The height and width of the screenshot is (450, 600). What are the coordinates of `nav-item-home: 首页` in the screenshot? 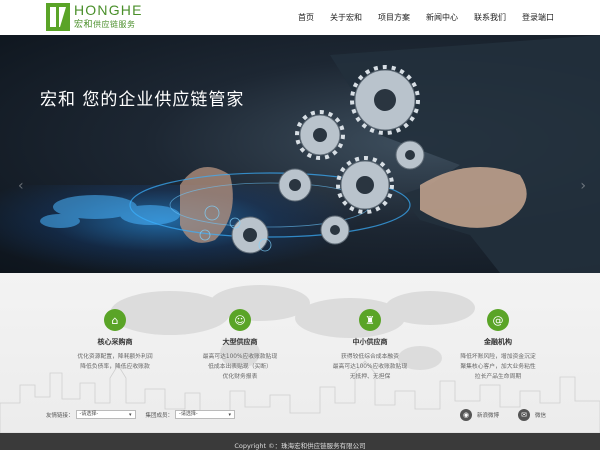 It's located at (306, 17).